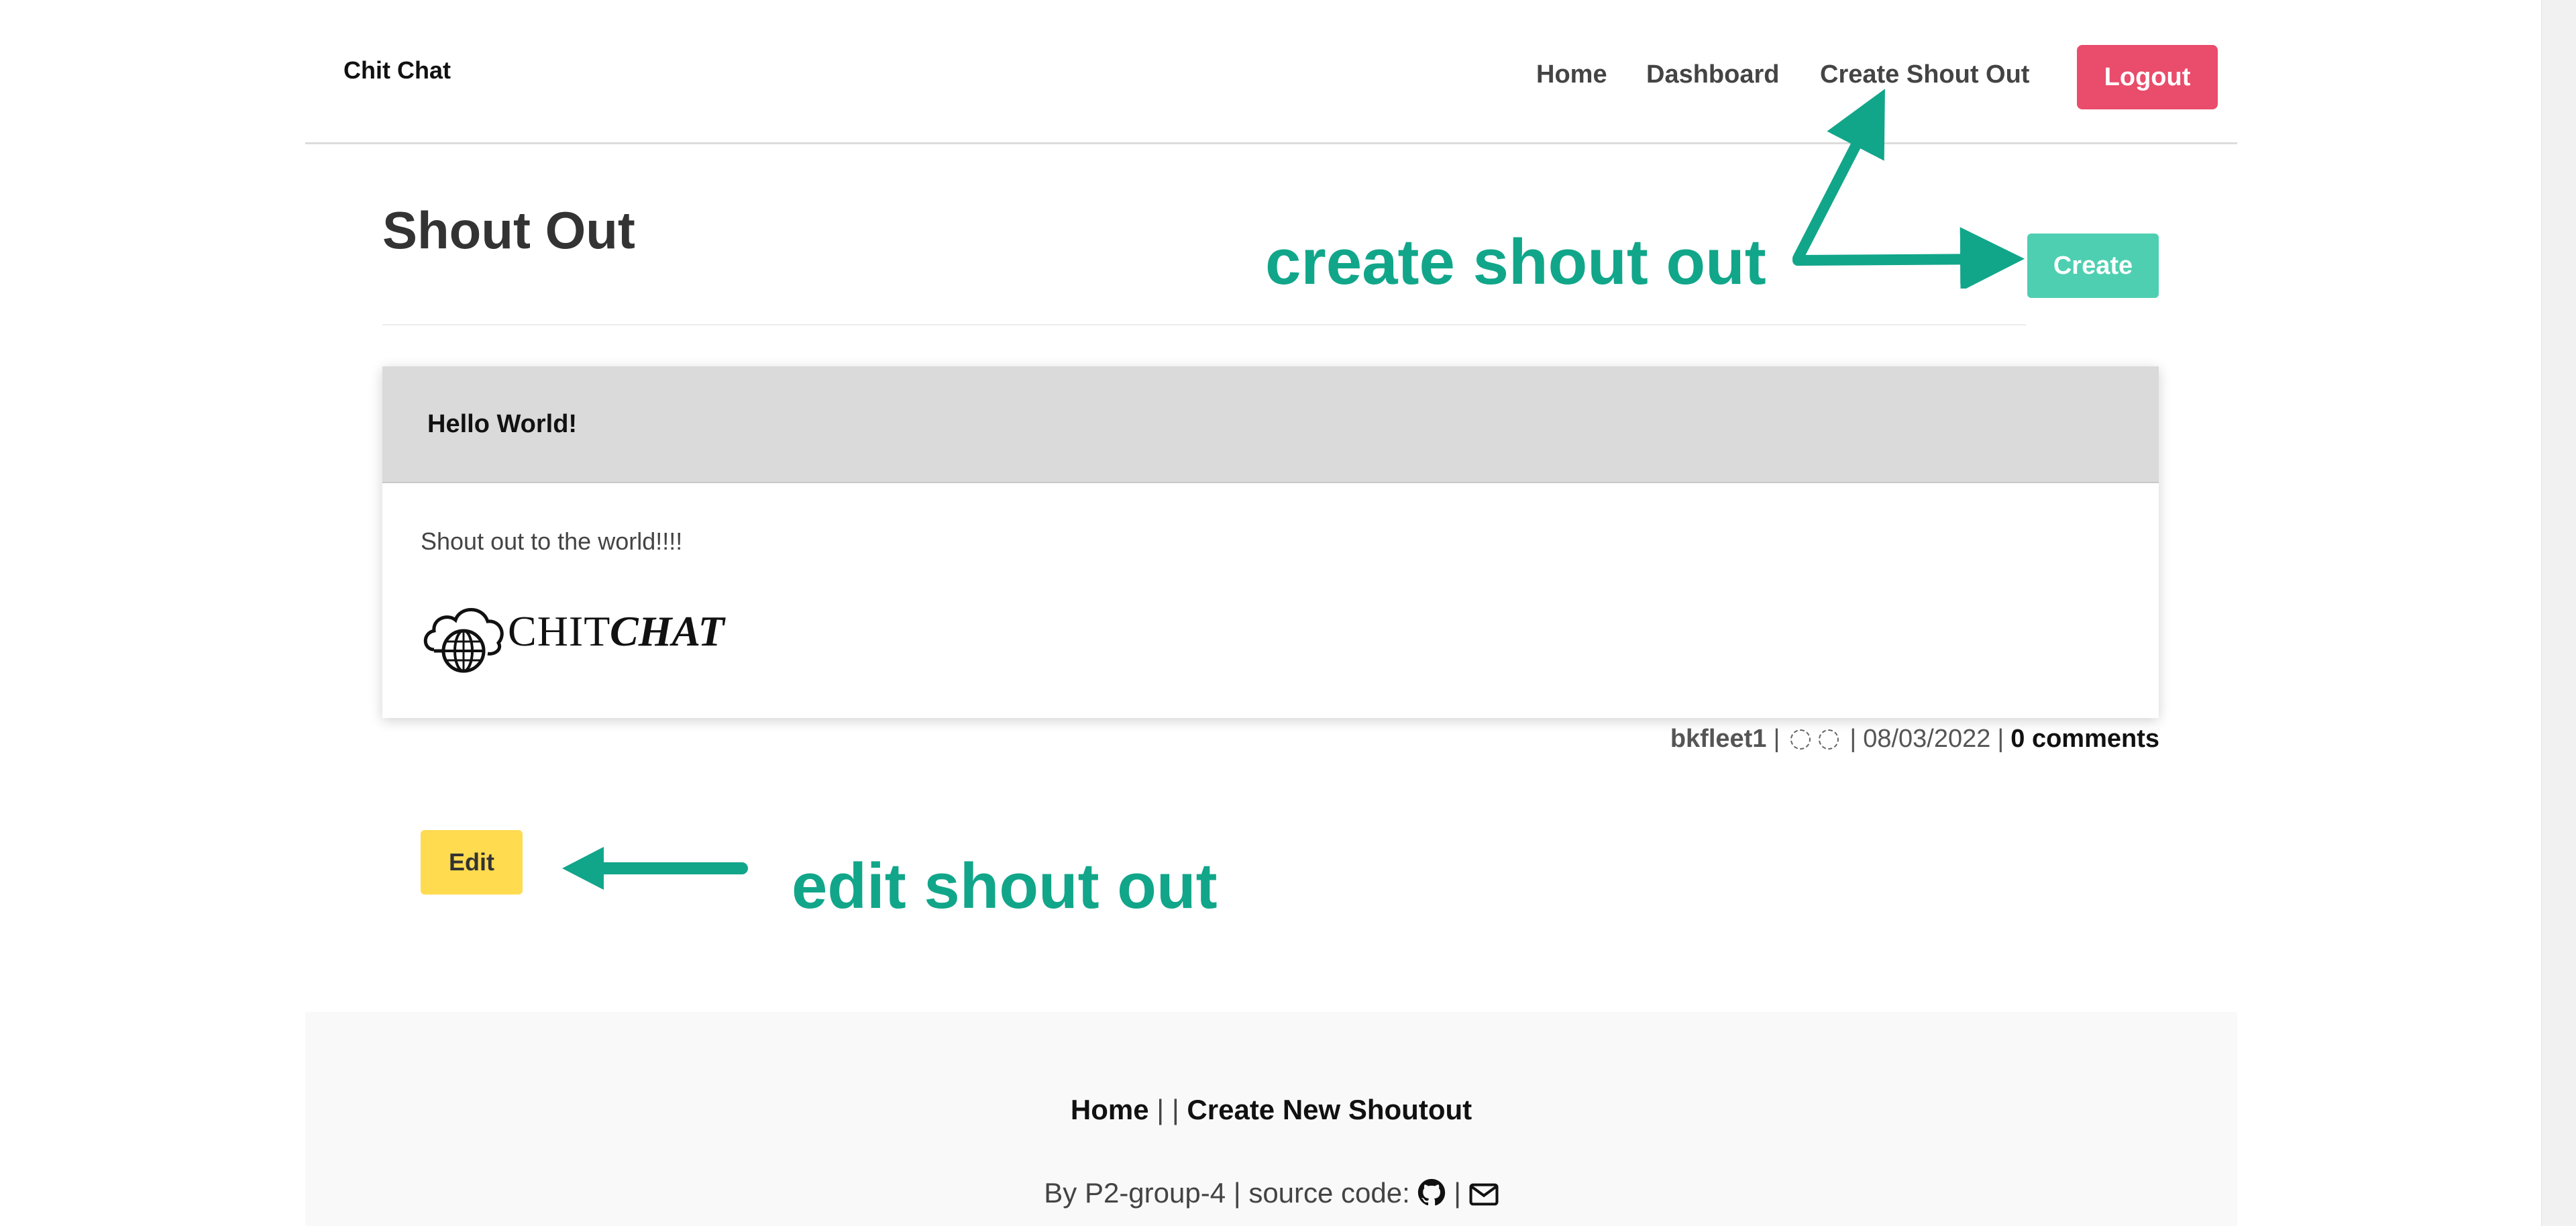  What do you see at coordinates (397, 70) in the screenshot?
I see `brand-logo-text: Chit Chat` at bounding box center [397, 70].